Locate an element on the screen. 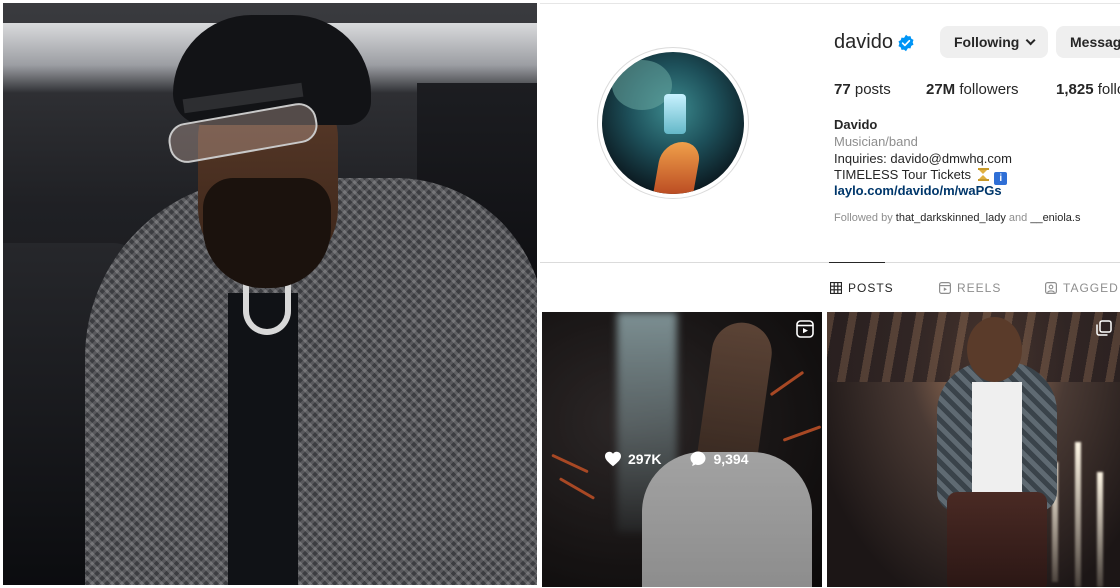 This screenshot has width=1120, height=588. chevron-down-icon is located at coordinates (1030, 39).